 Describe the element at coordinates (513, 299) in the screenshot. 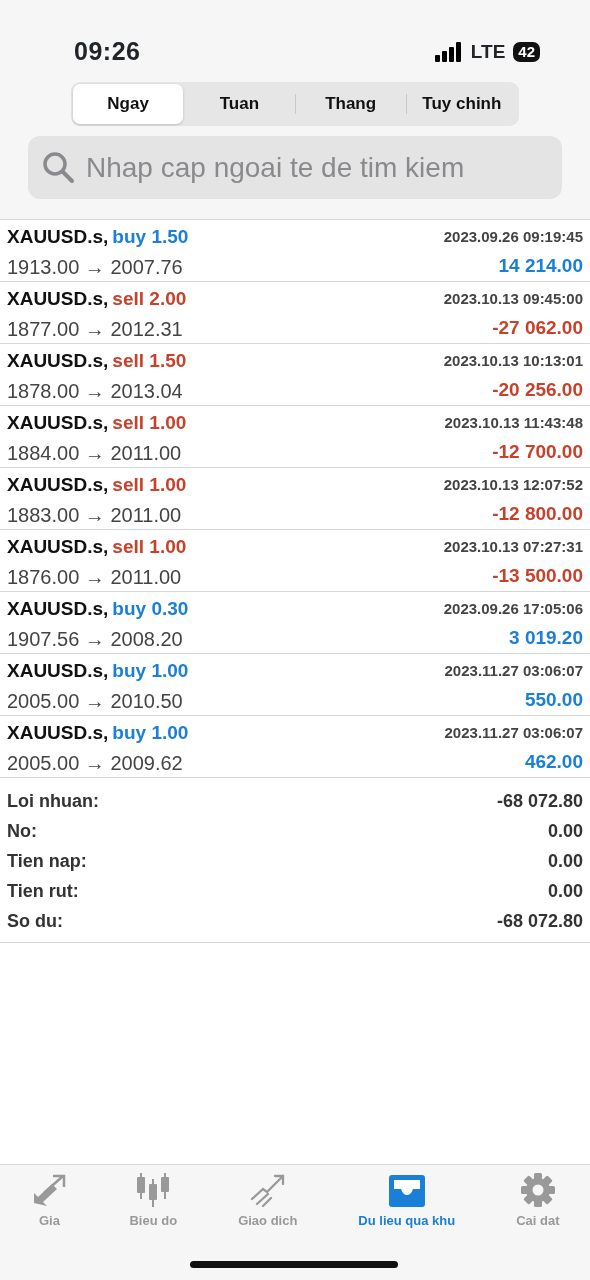

I see `trade-time: 2023.10.13 09:45:00` at that location.